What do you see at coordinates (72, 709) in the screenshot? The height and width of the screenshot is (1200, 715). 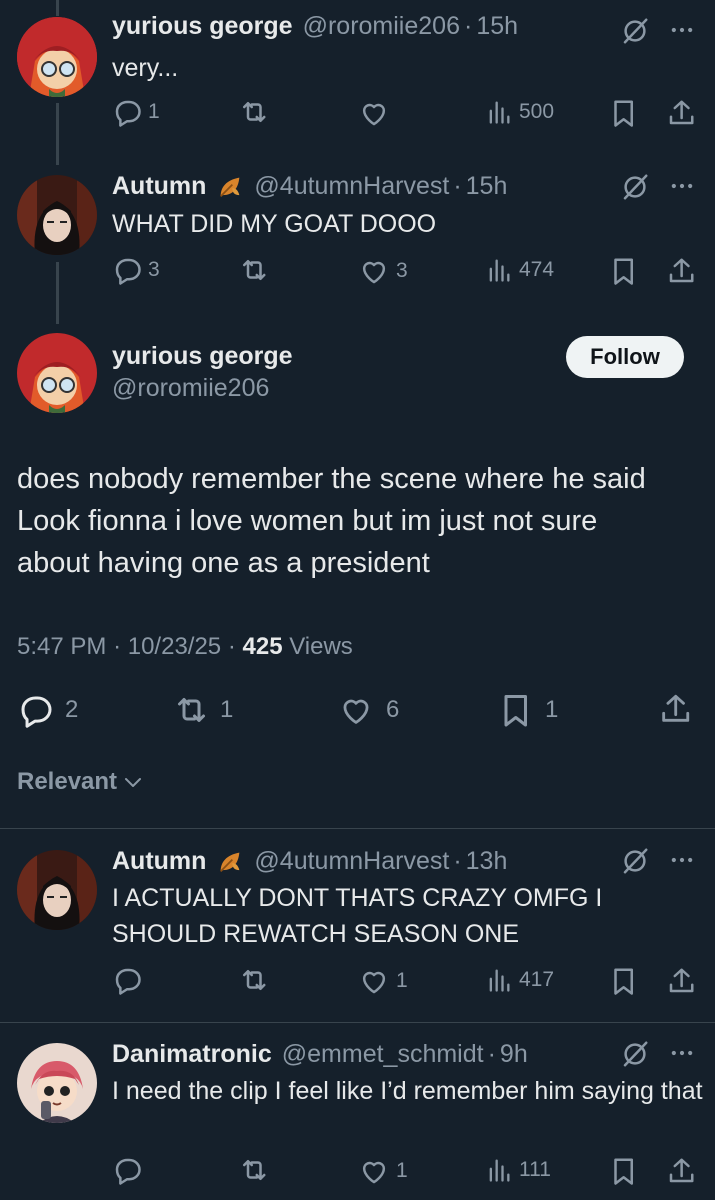 I see `reply-count: 2` at bounding box center [72, 709].